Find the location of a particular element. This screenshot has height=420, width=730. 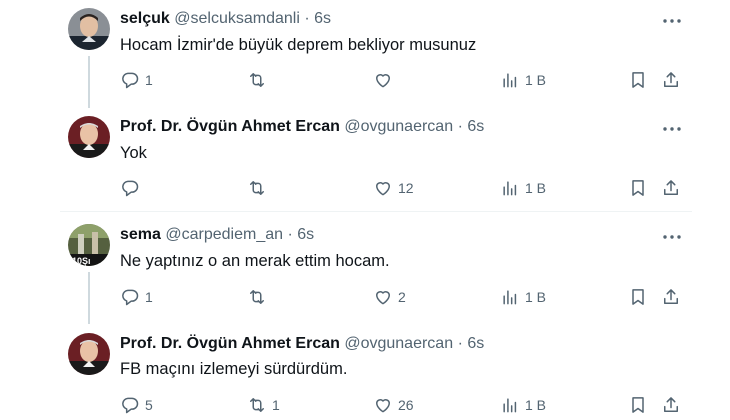

reply-button is located at coordinates (132, 188).